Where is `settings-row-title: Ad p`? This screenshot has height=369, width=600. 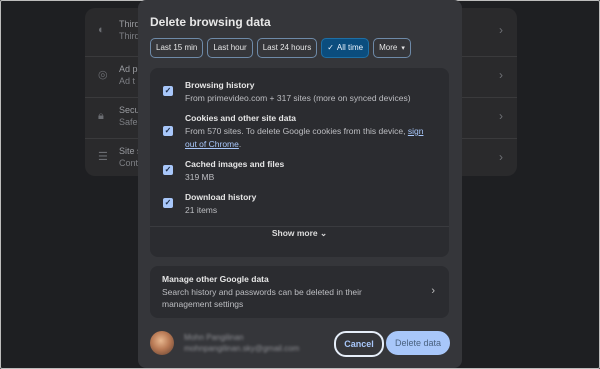 settings-row-title: Ad p is located at coordinates (128, 69).